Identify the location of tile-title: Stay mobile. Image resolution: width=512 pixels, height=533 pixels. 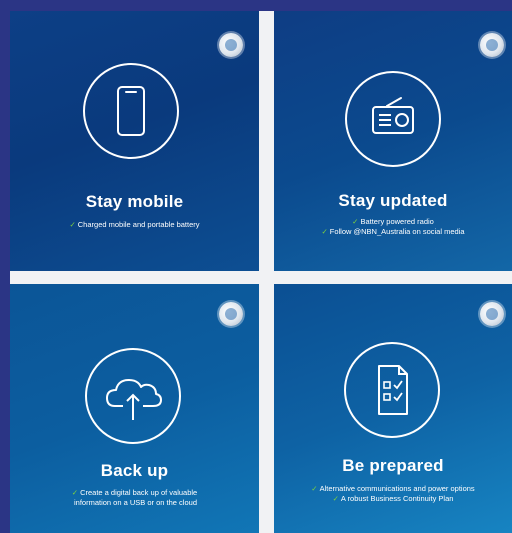
(134, 201).